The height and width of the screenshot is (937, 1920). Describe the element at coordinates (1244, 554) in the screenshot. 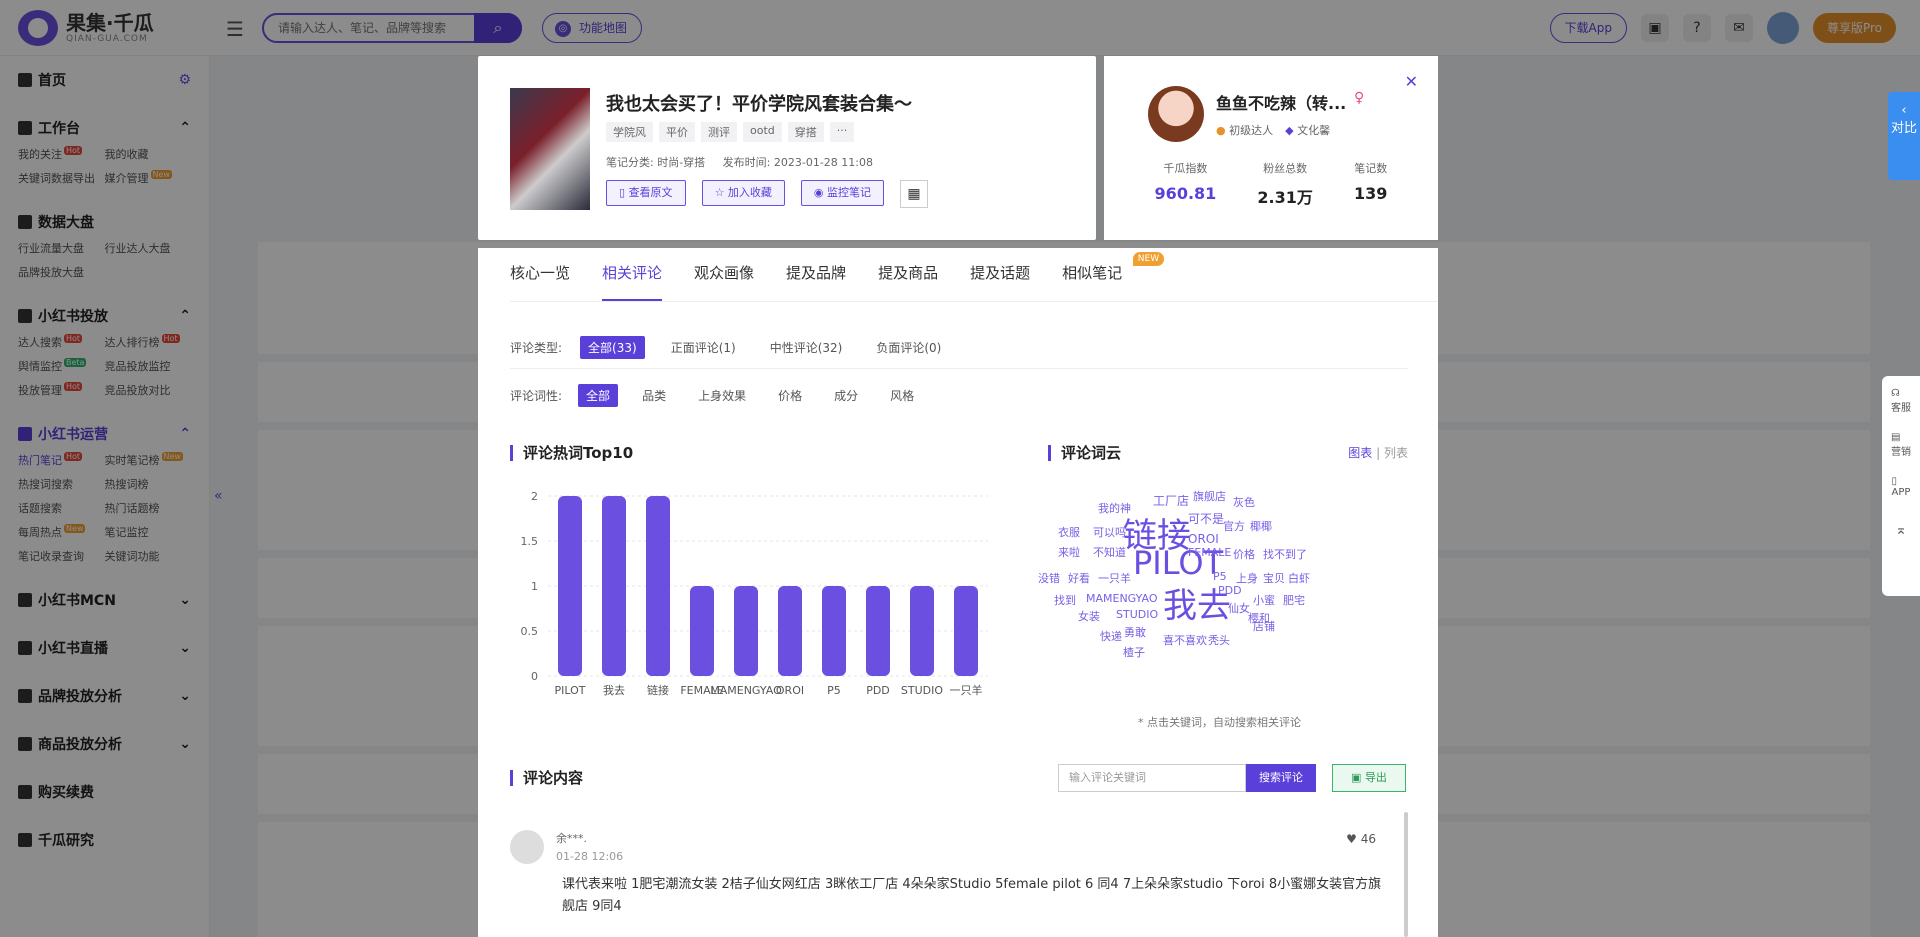

I see `cloud-word: 价格` at that location.